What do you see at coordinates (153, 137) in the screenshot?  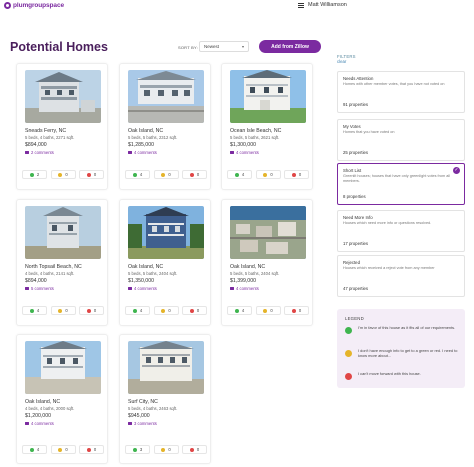 I see `listing-details: 5 beds, 5 baths, 2312 sqft.` at bounding box center [153, 137].